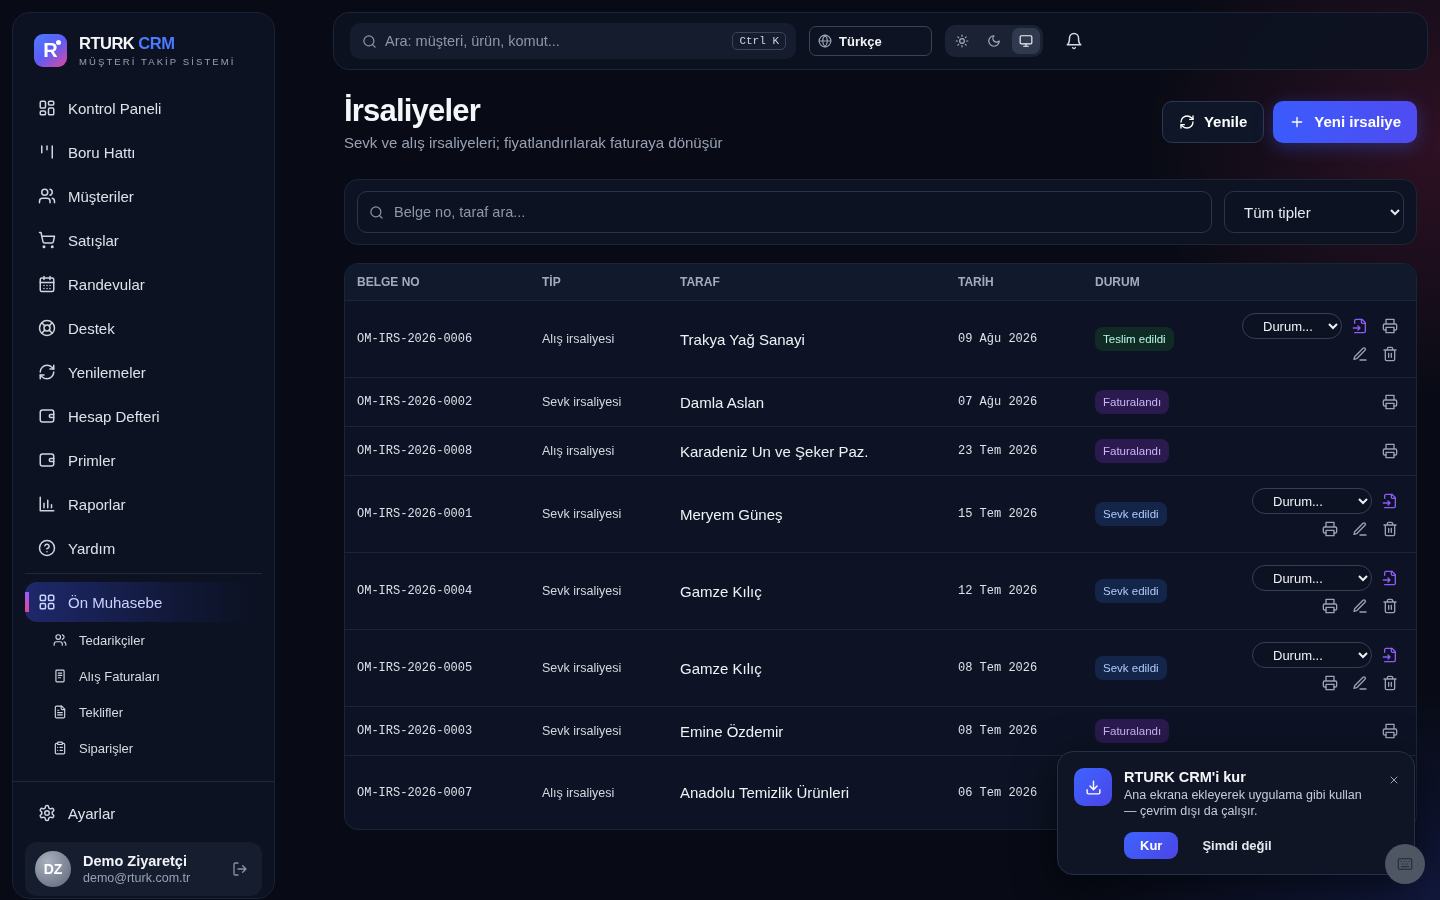 The width and height of the screenshot is (1440, 900). I want to click on table-cell-text: 08 Tem 2026, so click(998, 731).